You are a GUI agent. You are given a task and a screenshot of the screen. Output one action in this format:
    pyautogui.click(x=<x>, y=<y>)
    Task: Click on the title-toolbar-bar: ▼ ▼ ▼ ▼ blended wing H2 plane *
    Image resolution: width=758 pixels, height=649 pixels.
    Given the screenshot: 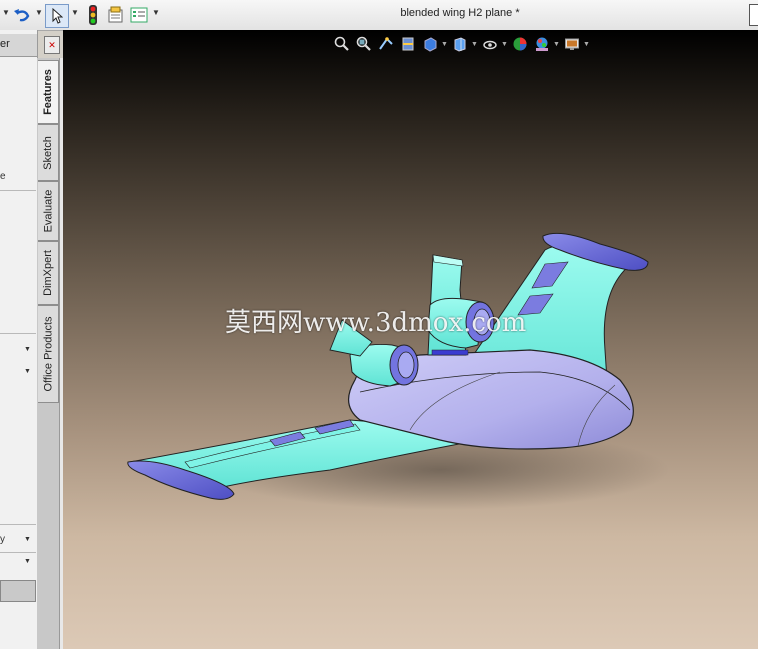 What is the action you would take?
    pyautogui.click(x=379, y=15)
    